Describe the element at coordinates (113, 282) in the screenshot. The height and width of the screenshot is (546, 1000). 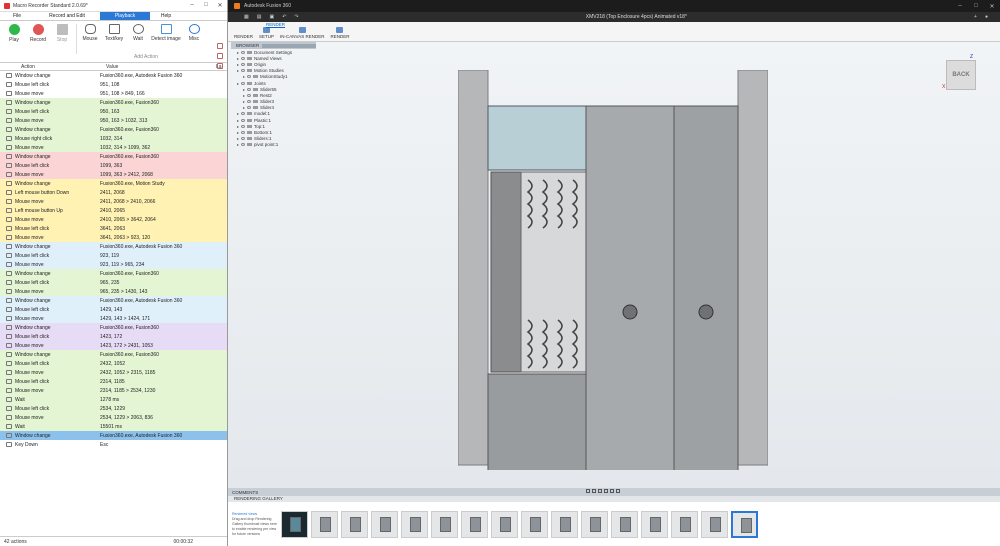
I see `table-row: Mouse left click 965, 235` at that location.